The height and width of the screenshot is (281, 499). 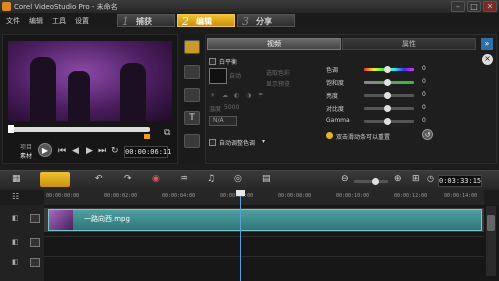 I want to click on text-icon: T, so click(x=192, y=118).